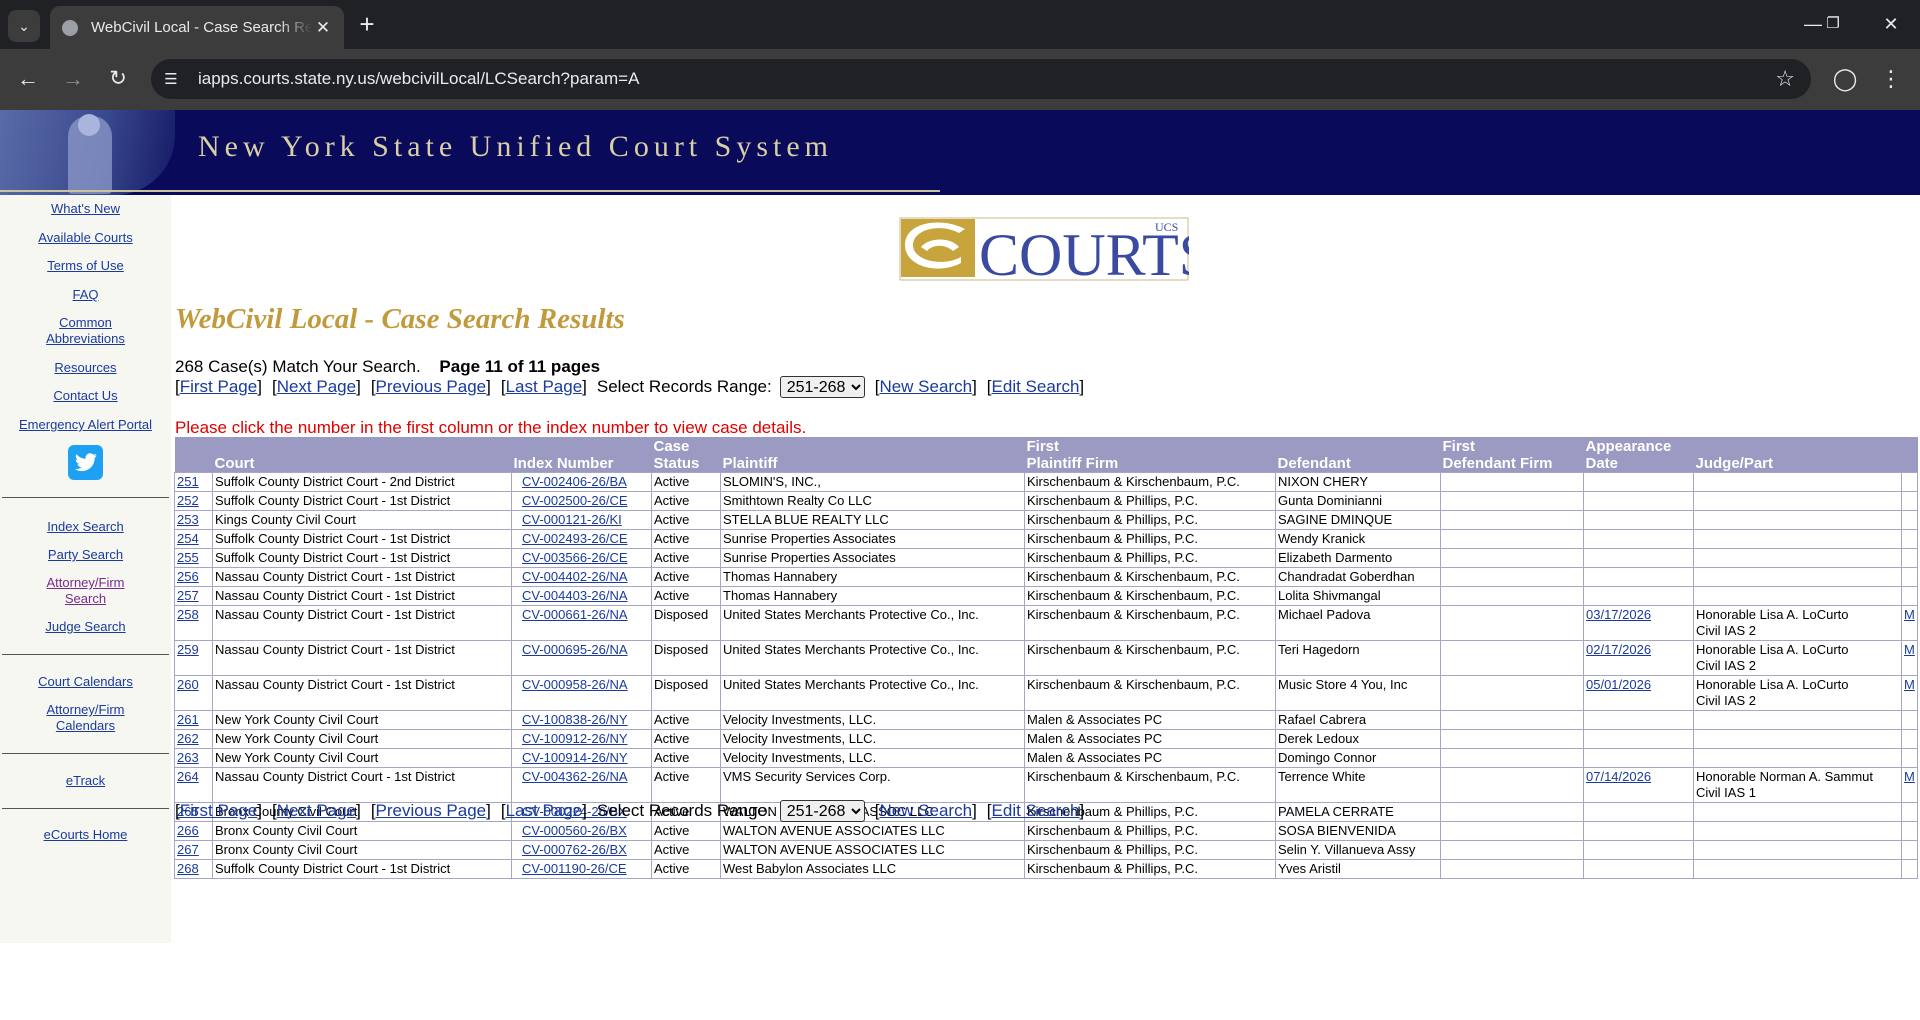 This screenshot has height=1020, width=1920. What do you see at coordinates (188, 684) in the screenshot?
I see `case-number-link: 260` at bounding box center [188, 684].